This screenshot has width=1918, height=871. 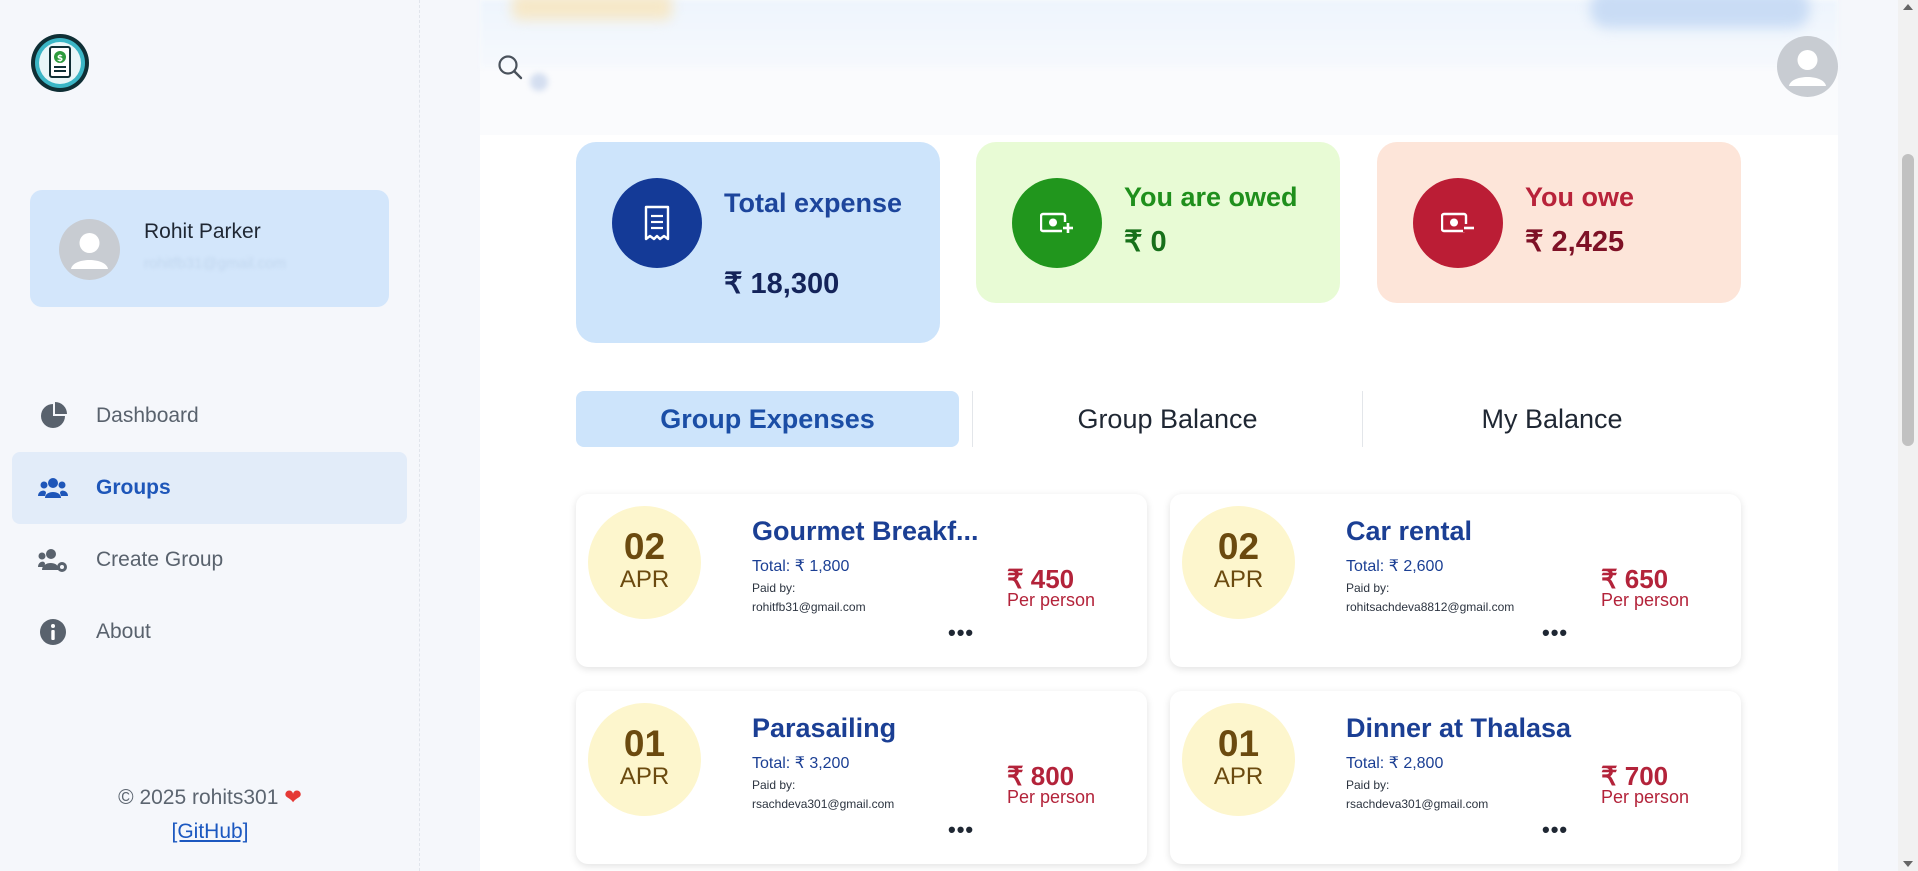 What do you see at coordinates (1908, 7) in the screenshot?
I see `scroll-up-icon` at bounding box center [1908, 7].